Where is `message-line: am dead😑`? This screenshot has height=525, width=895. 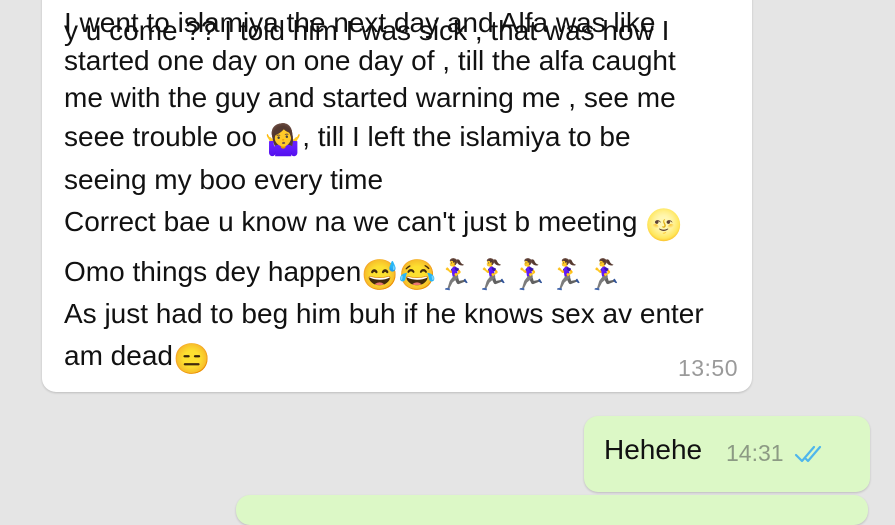 message-line: am dead😑 is located at coordinates (137, 358).